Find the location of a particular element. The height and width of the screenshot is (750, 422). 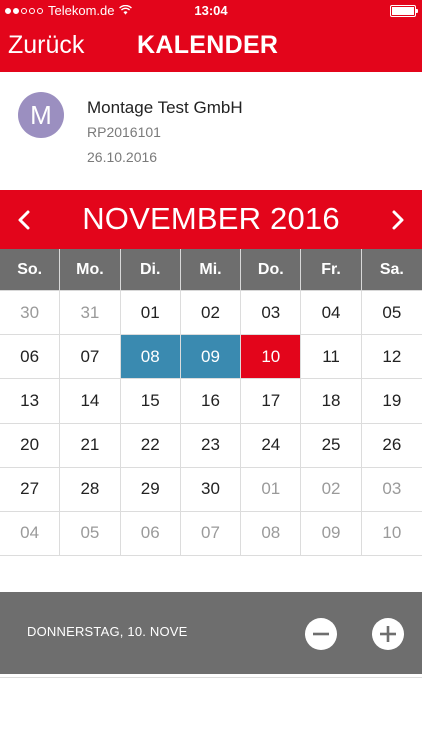

next-month-button is located at coordinates (397, 220).